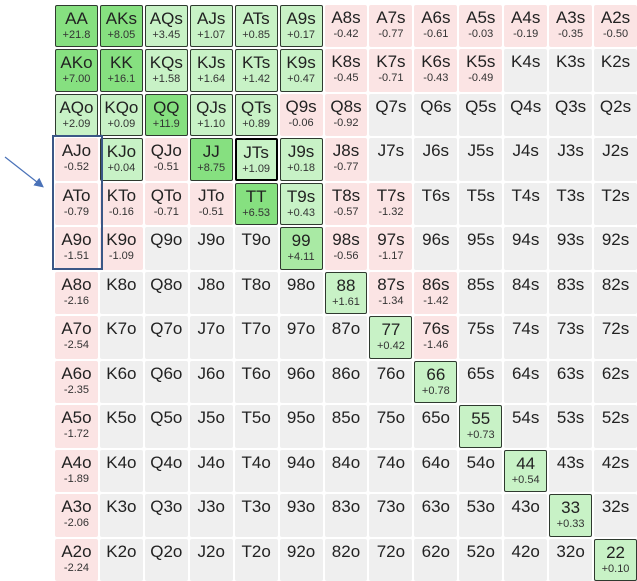  Describe the element at coordinates (346, 559) in the screenshot. I see `hand-cell-82o: 82o` at that location.